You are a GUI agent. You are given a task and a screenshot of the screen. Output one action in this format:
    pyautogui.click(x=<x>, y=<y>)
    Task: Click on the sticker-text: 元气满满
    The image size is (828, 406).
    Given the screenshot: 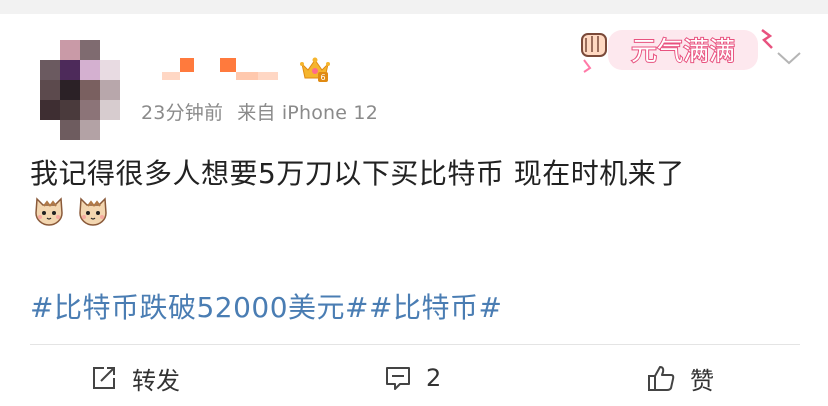 What is the action you would take?
    pyautogui.click(x=683, y=52)
    